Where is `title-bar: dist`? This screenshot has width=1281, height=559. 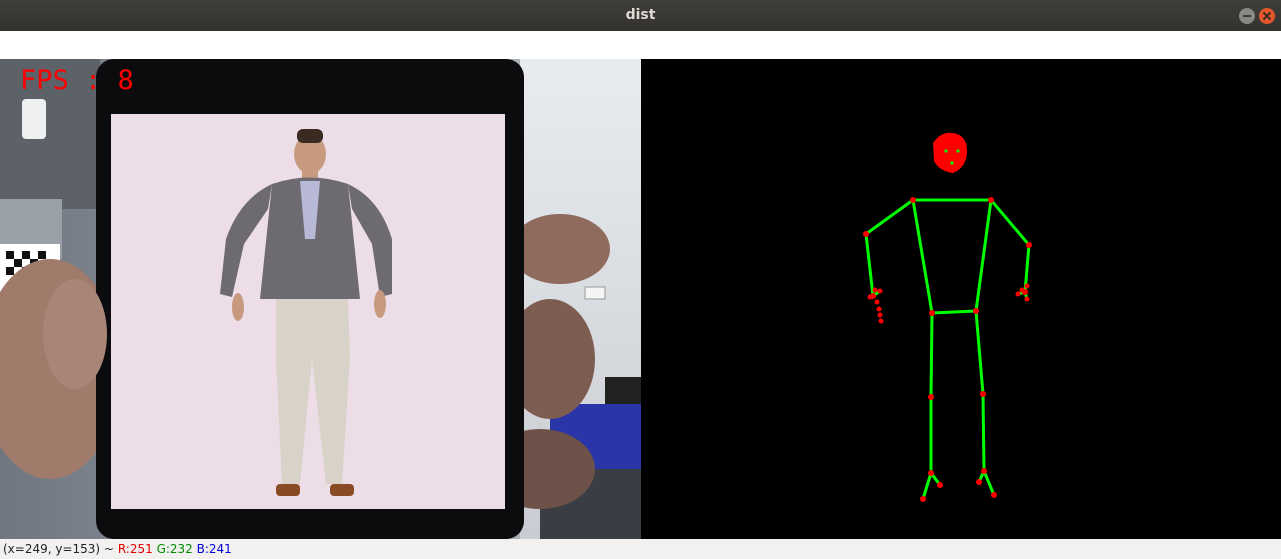 title-bar: dist is located at coordinates (640, 15).